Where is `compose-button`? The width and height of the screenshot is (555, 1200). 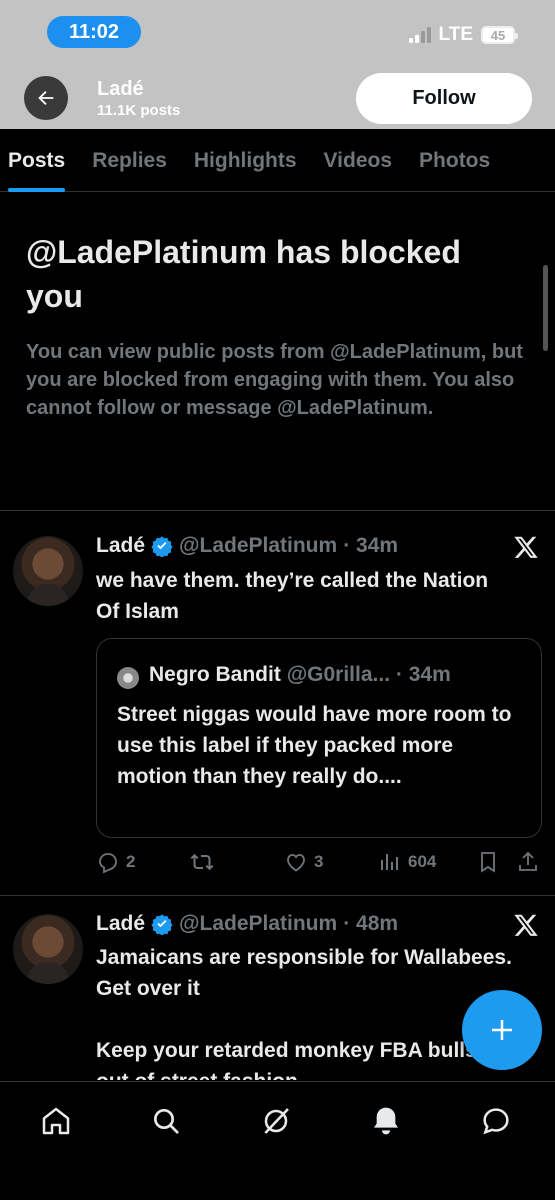
compose-button is located at coordinates (502, 1030).